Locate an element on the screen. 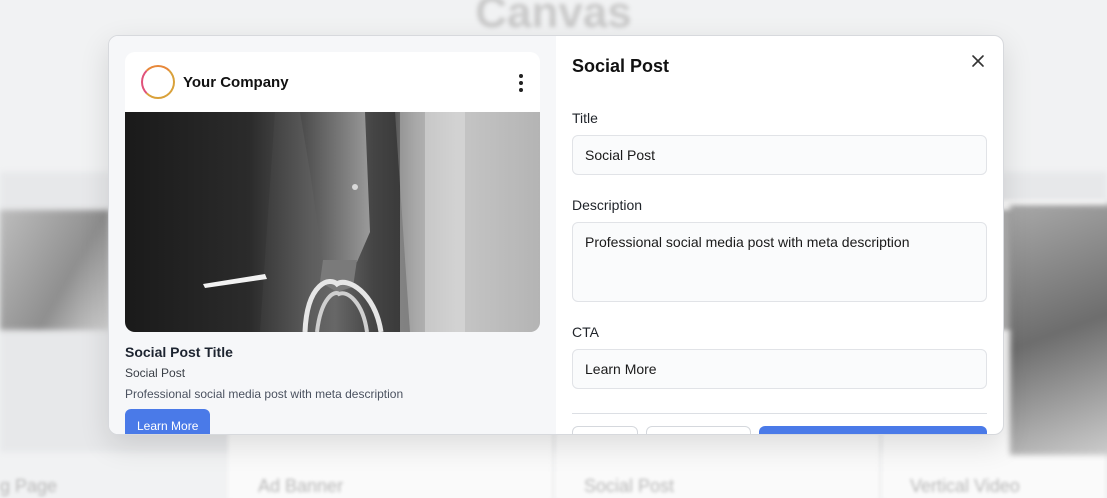  primary-action-button is located at coordinates (873, 430).